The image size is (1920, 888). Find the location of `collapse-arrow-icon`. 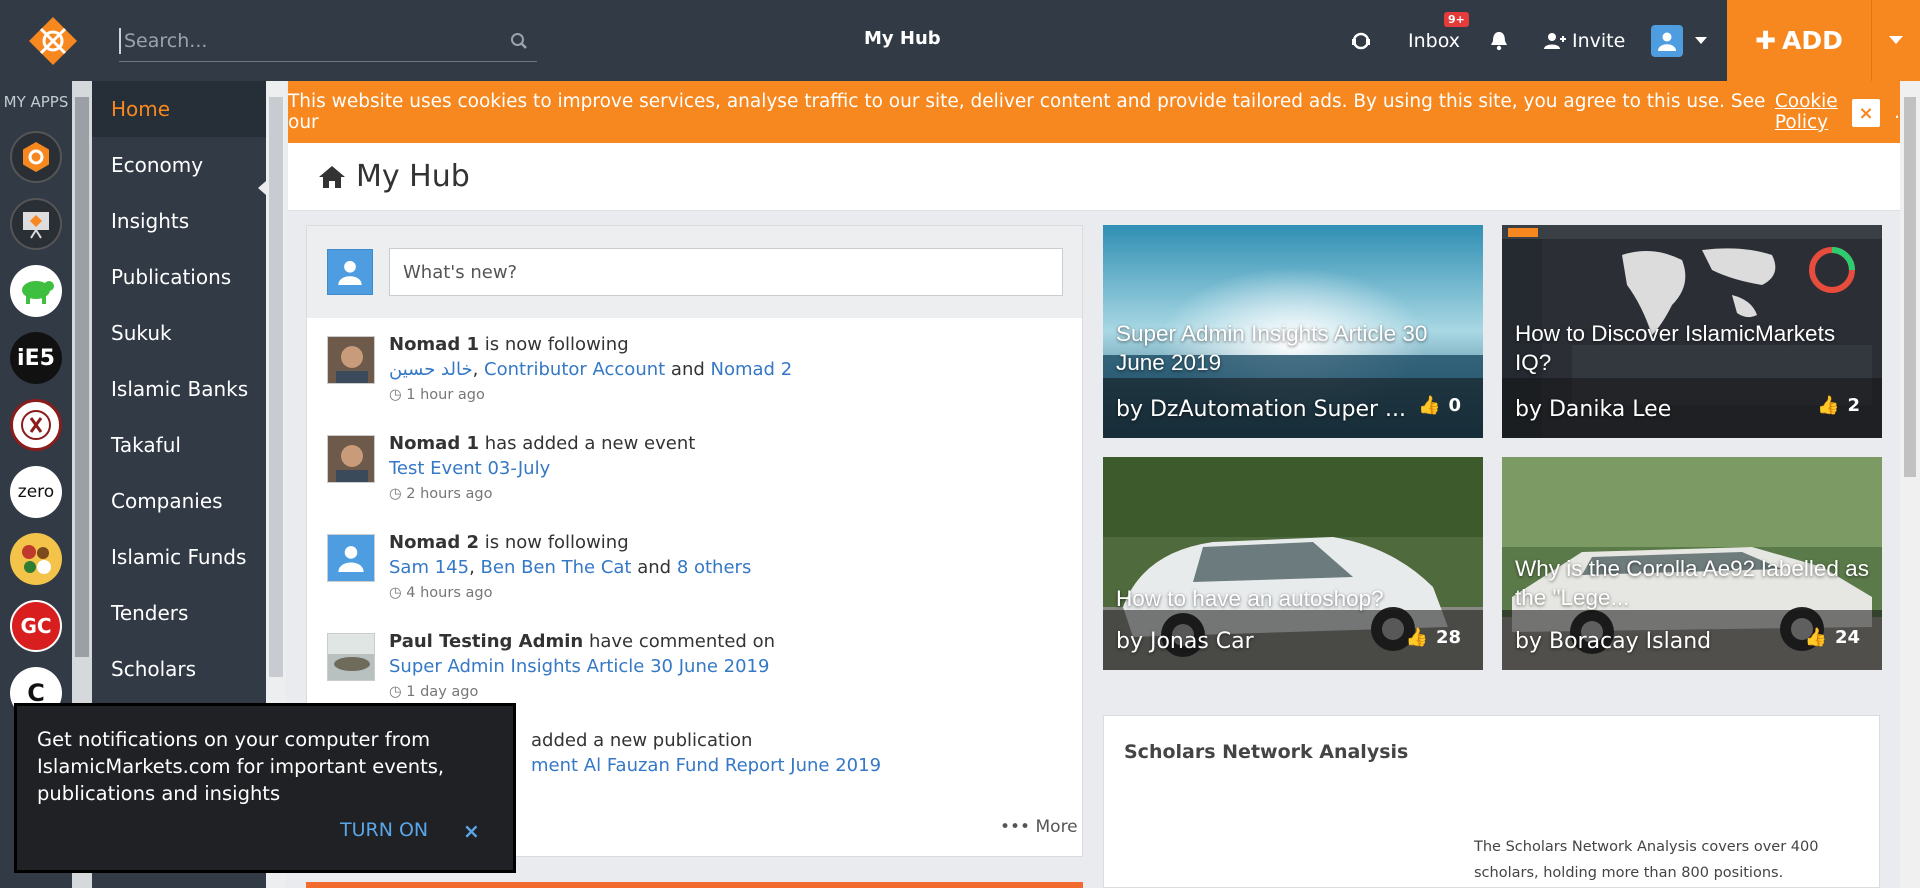

collapse-arrow-icon is located at coordinates (262, 188).